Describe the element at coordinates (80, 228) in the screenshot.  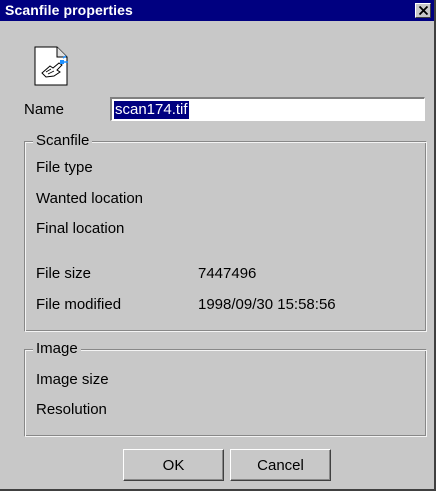
I see `final-location-label: Final location` at that location.